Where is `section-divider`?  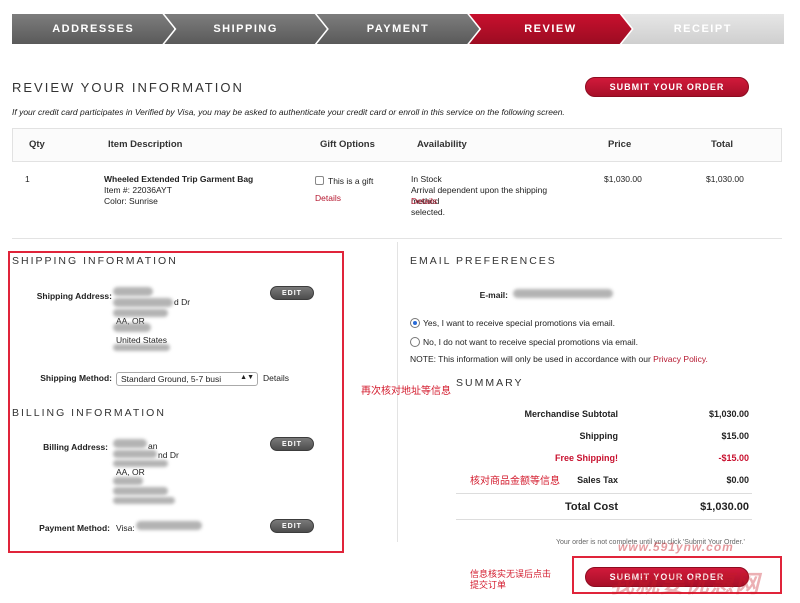 section-divider is located at coordinates (397, 238).